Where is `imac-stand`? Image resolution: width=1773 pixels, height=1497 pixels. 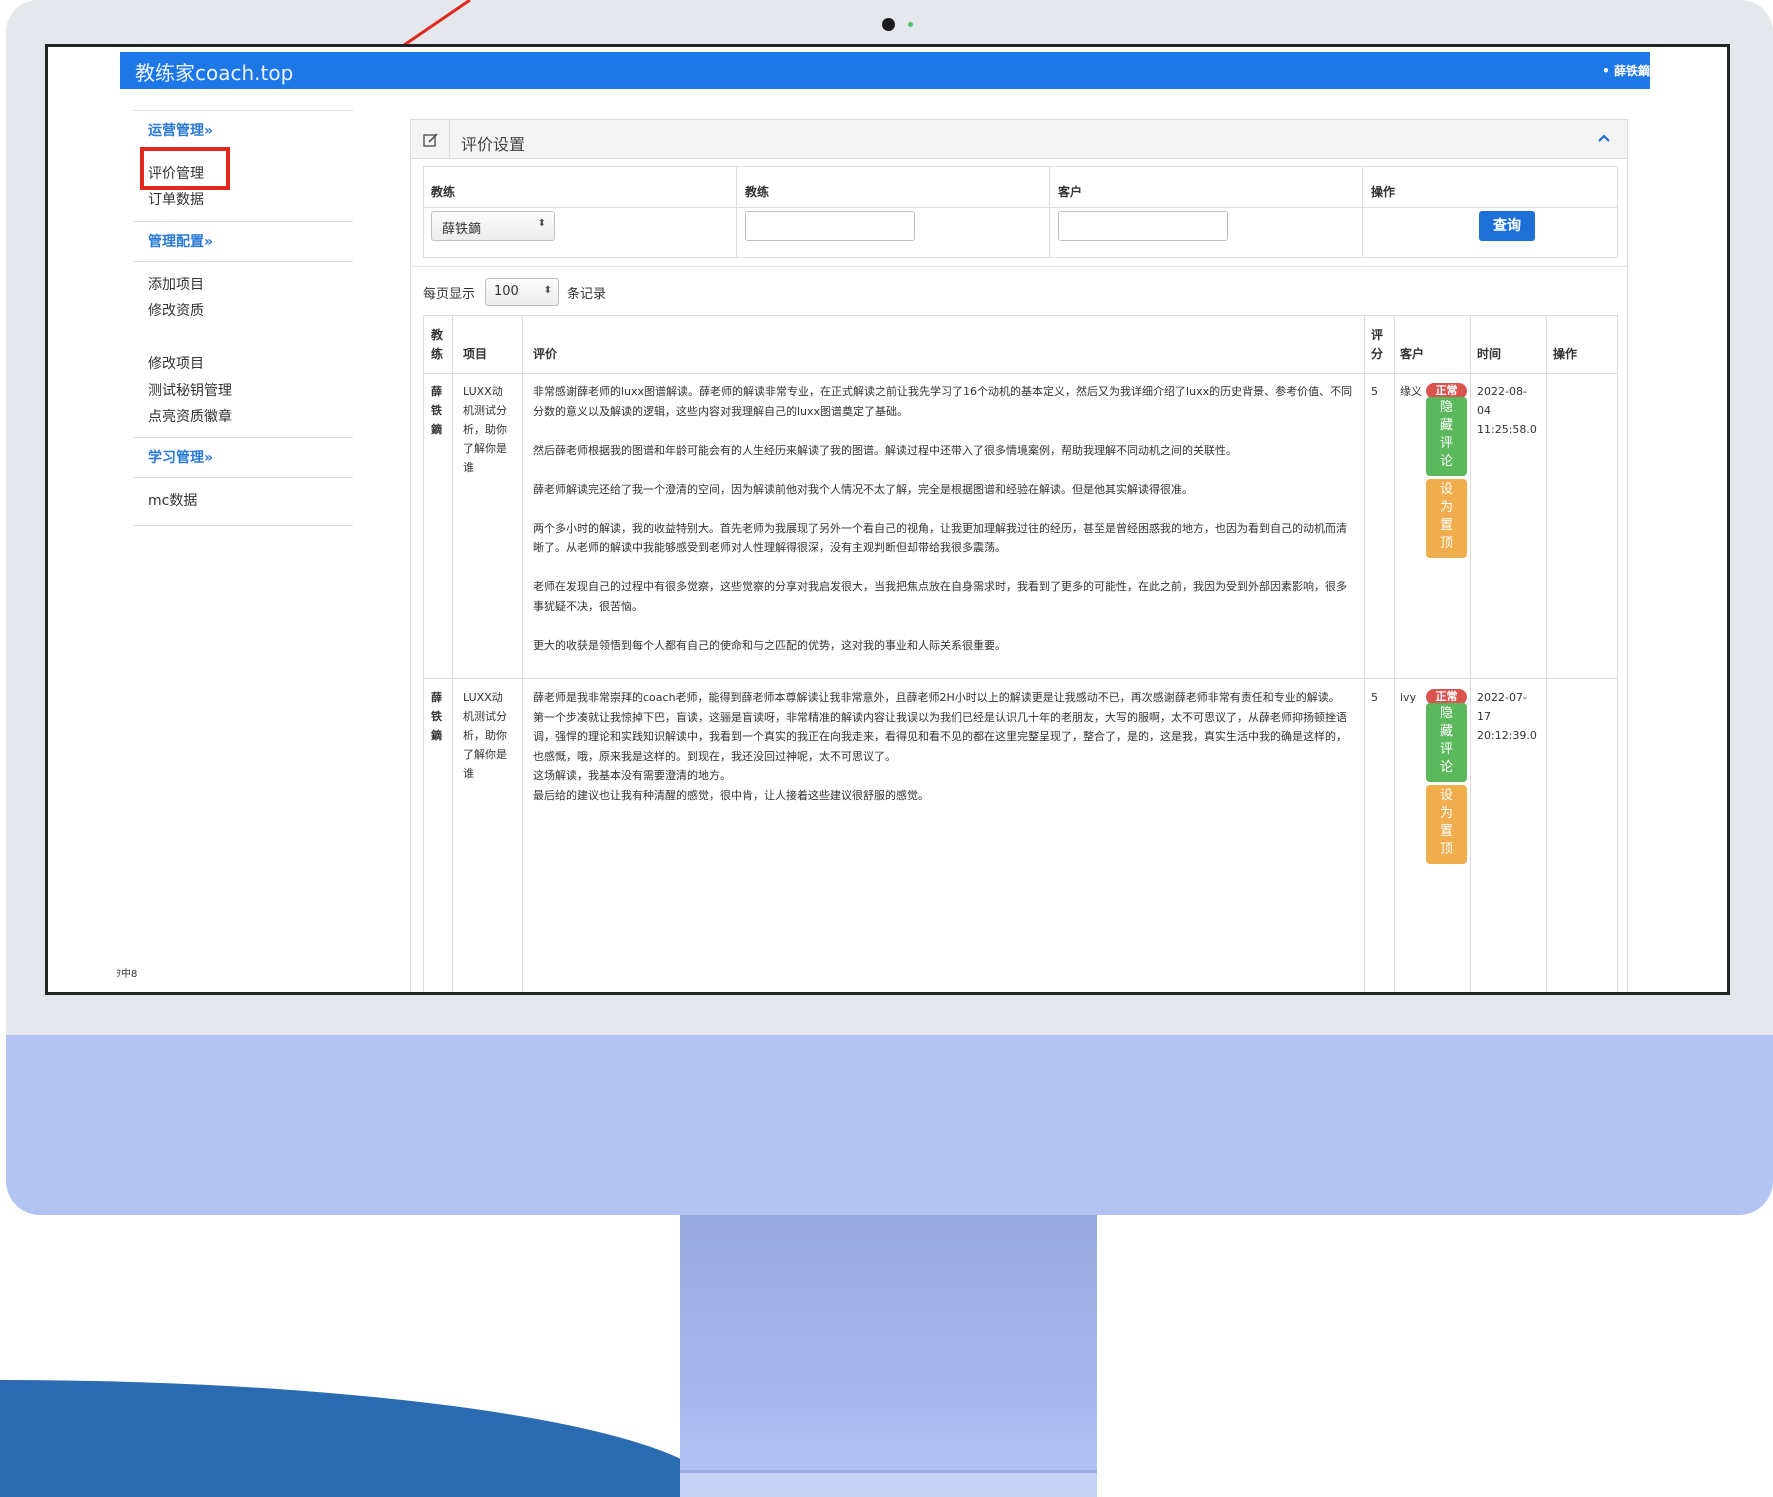 imac-stand is located at coordinates (888, 1356).